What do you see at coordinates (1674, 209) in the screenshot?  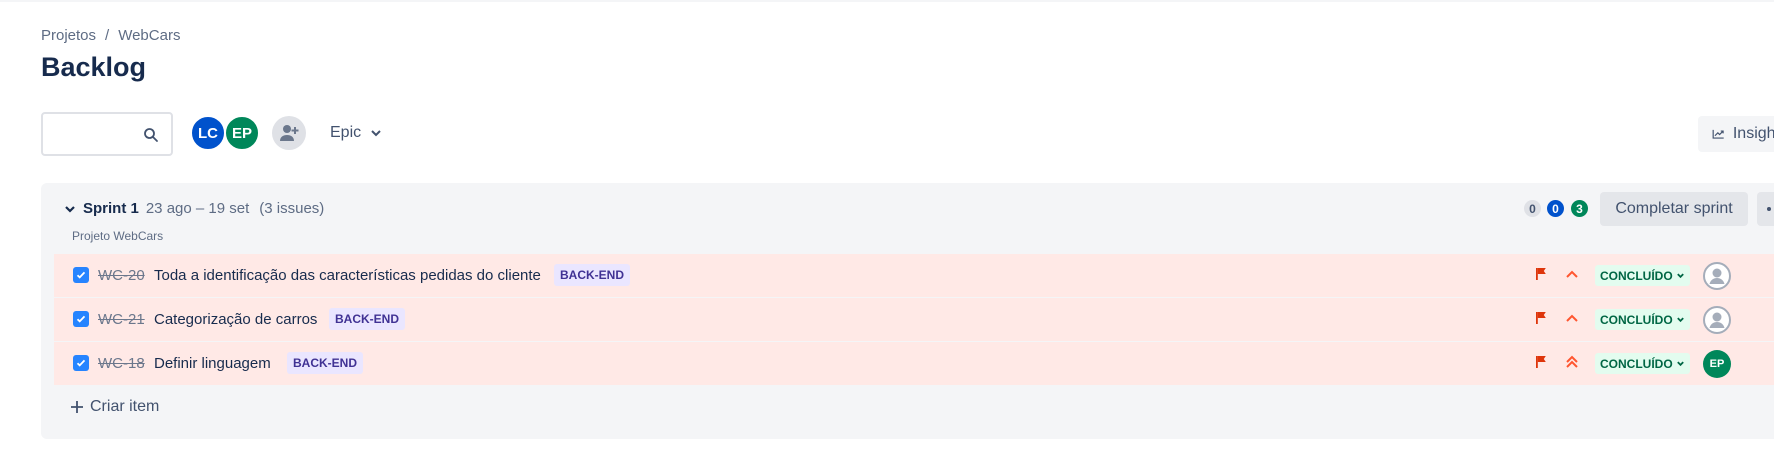 I see `complete-sprint-button: Completar sprint` at bounding box center [1674, 209].